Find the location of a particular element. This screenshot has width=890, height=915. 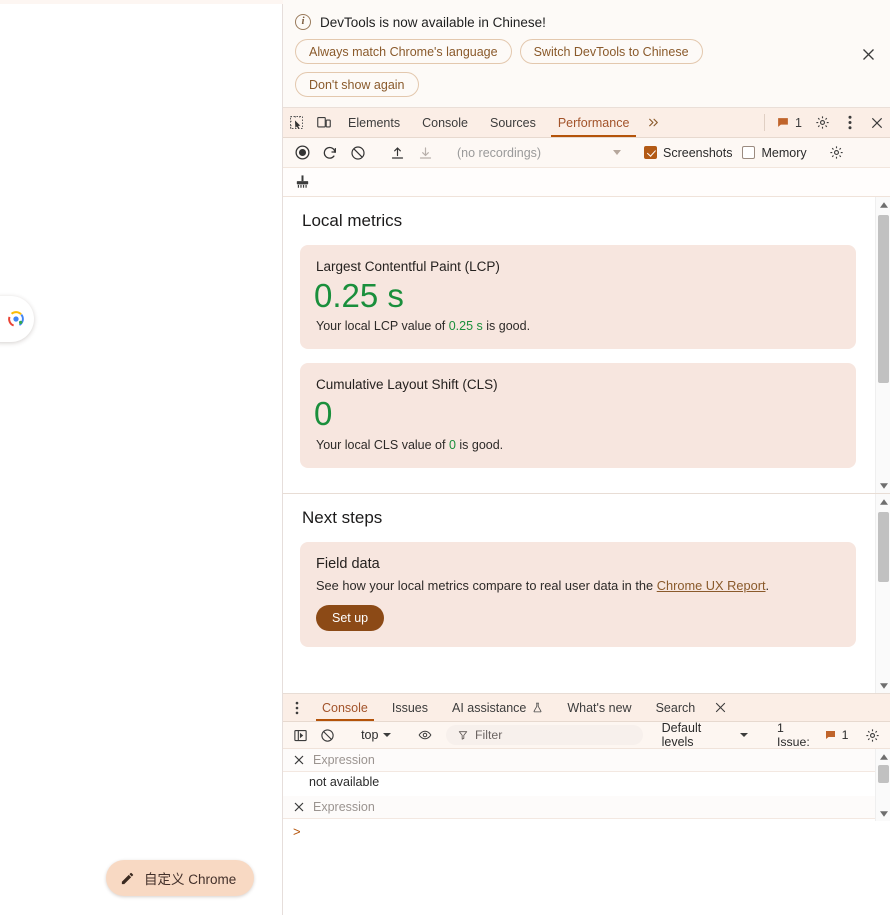

flask-icon is located at coordinates (537, 707).